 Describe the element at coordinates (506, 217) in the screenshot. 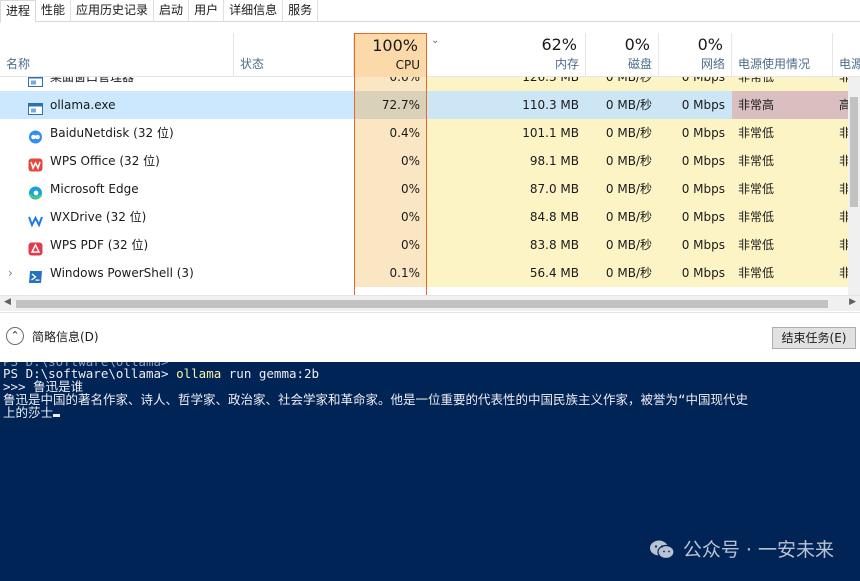

I see `memory-cell: 84.8 MB` at that location.